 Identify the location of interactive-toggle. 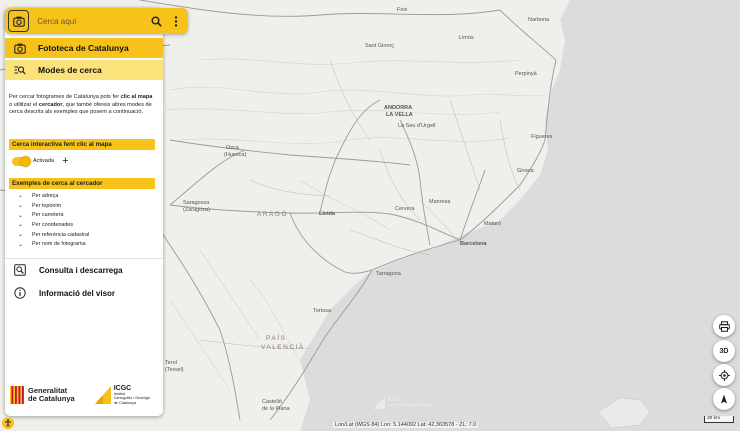
(21, 161).